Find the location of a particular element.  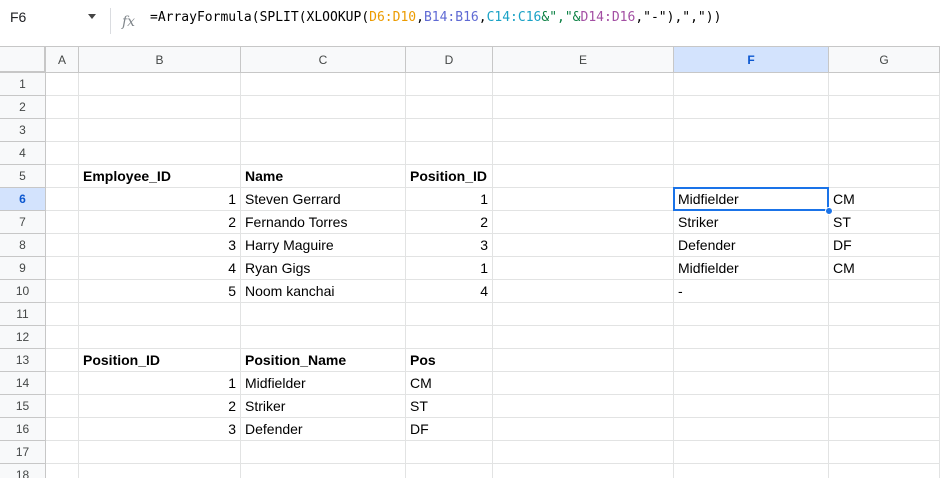

cell-f5 is located at coordinates (751, 176).